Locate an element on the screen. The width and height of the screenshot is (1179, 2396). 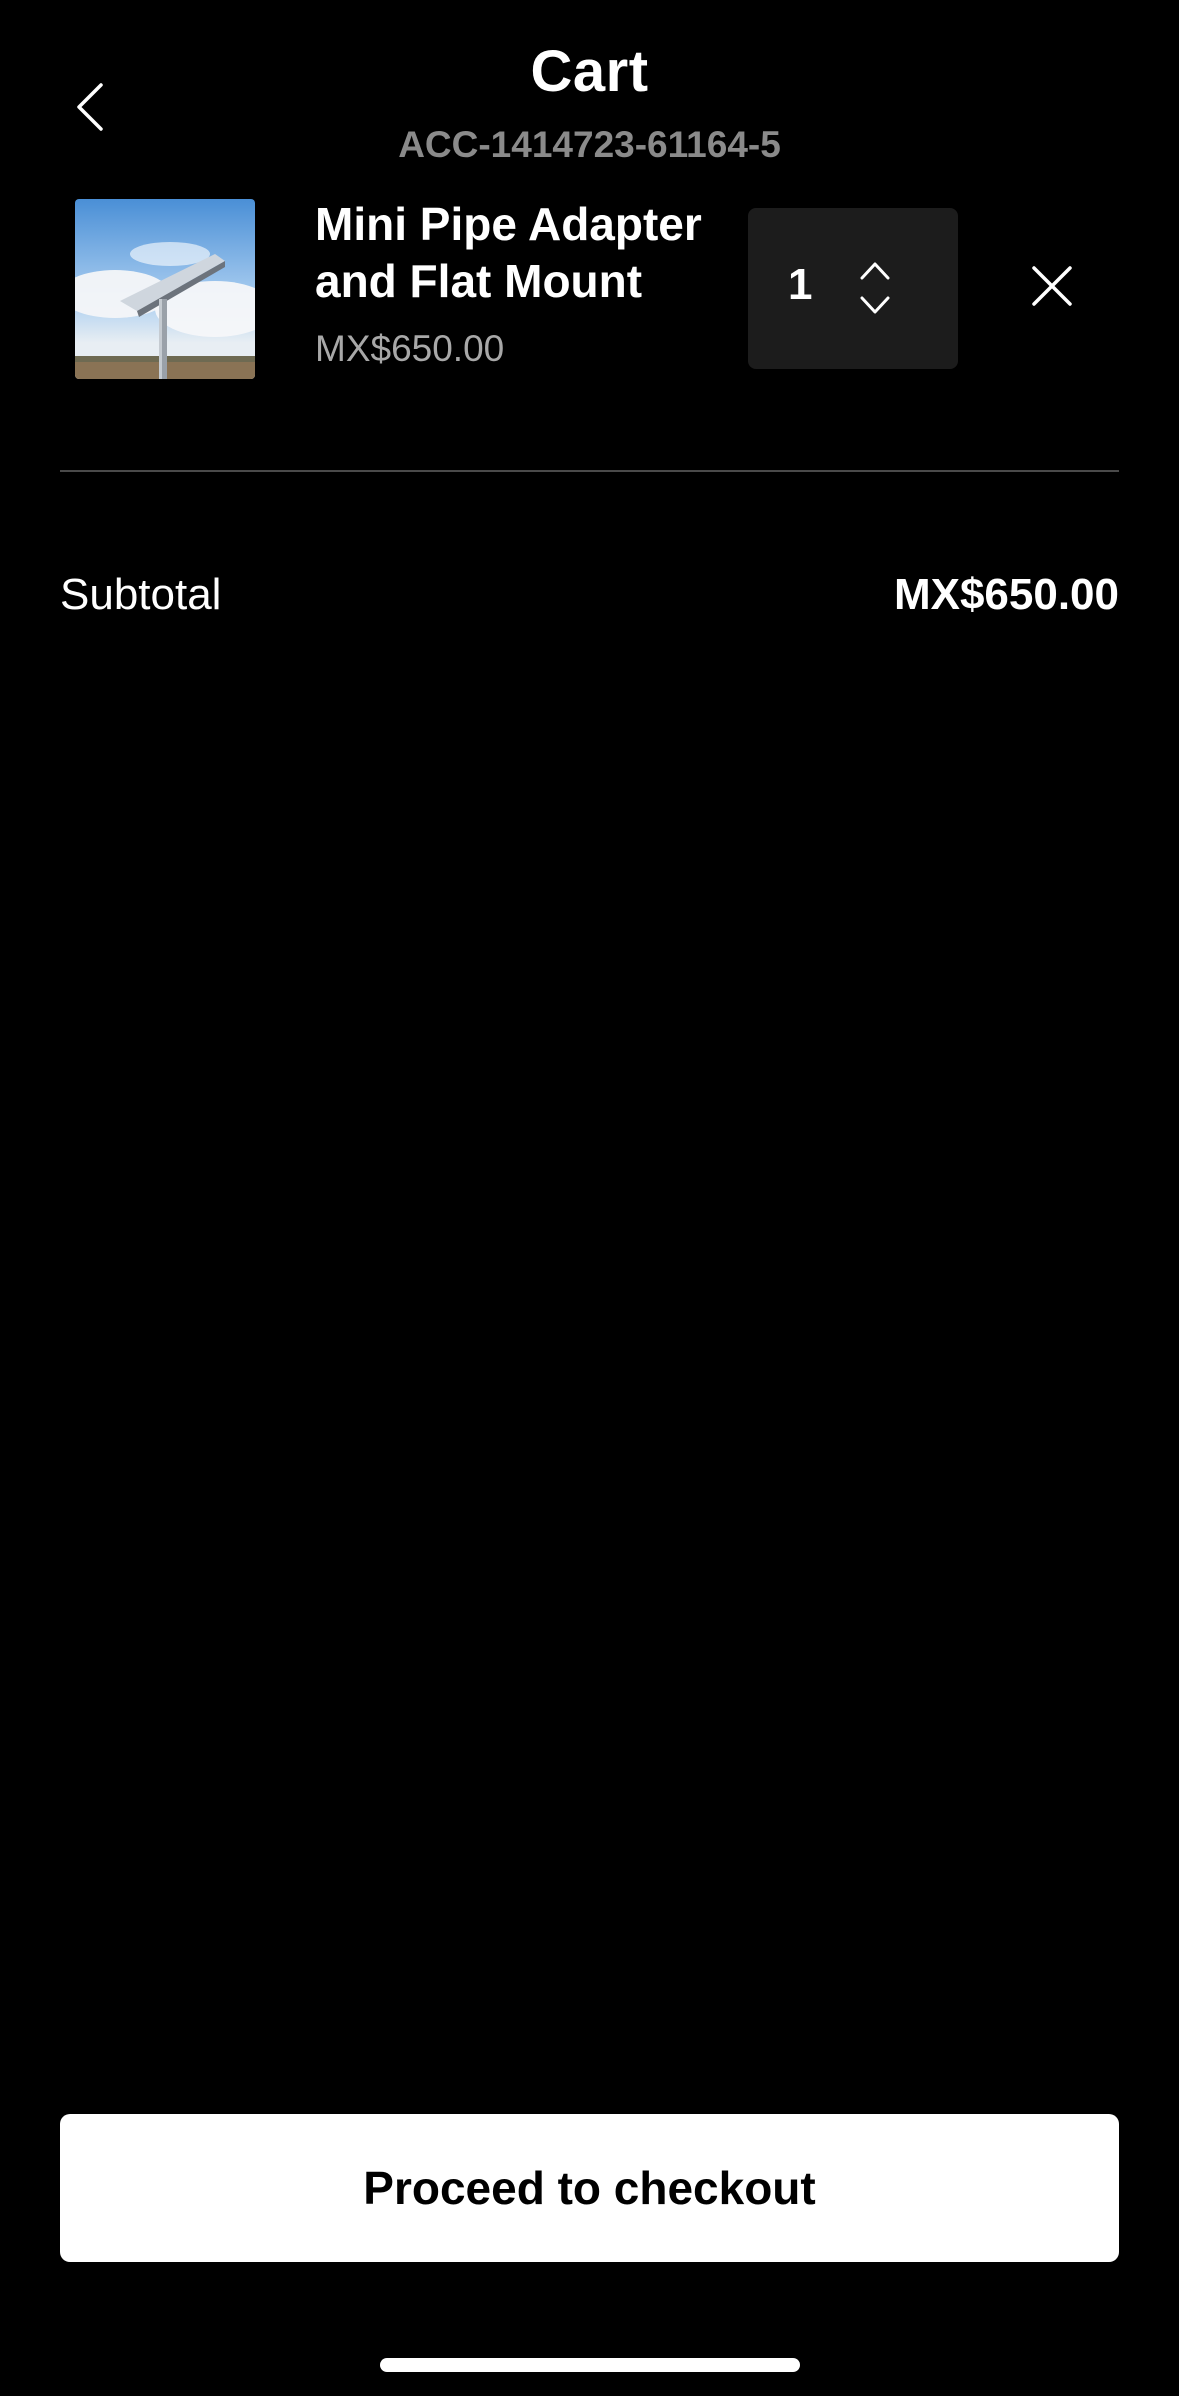
item-price: MX$650.00 is located at coordinates (410, 348).